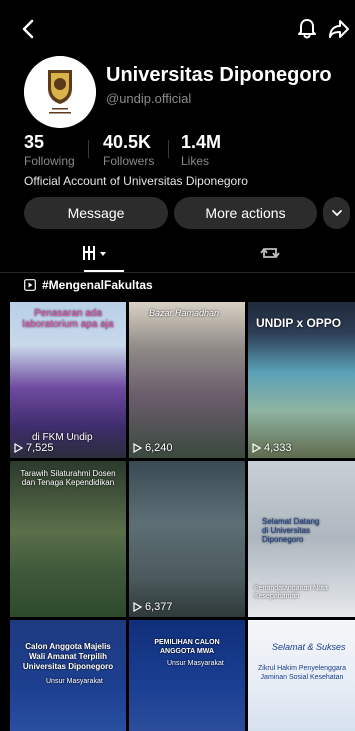  I want to click on view-count-value: 4,333, so click(278, 448).